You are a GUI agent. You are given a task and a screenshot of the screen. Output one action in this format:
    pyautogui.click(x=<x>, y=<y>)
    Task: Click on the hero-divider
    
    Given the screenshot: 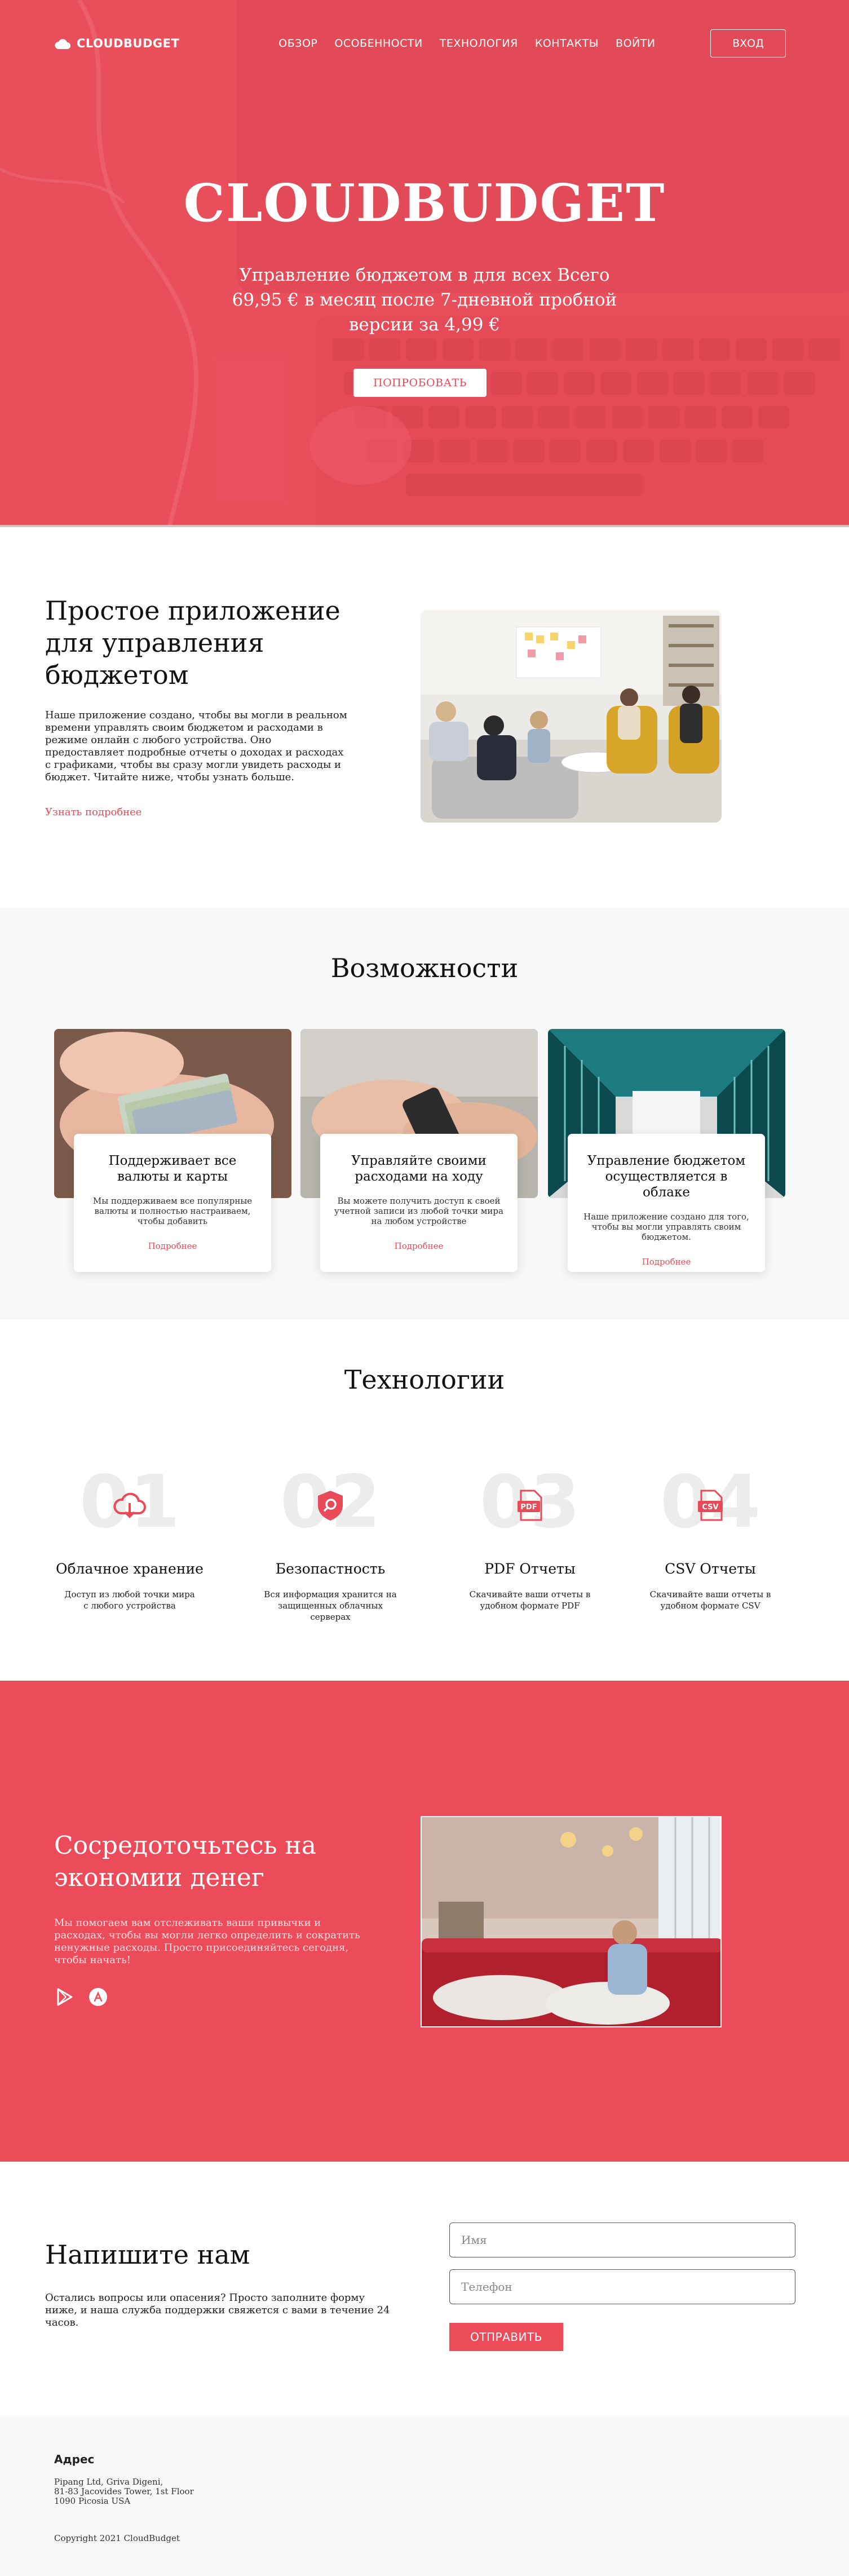 What is the action you would take?
    pyautogui.click(x=425, y=526)
    